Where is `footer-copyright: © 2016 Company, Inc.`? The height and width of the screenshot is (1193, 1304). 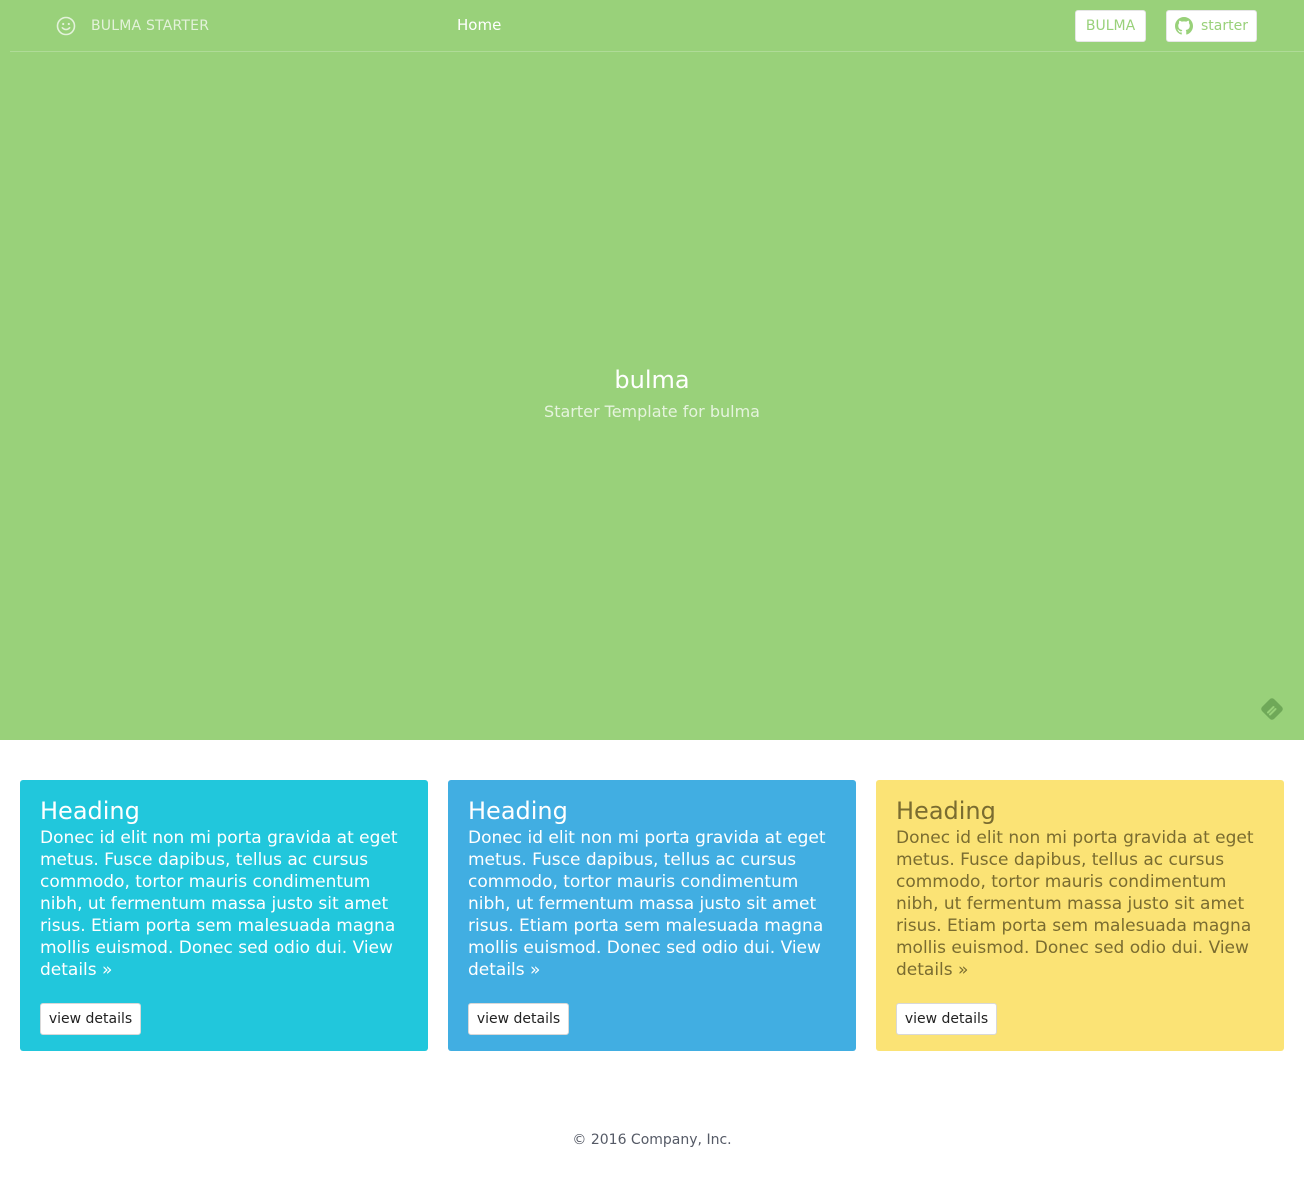
footer-copyright: © 2016 Company, Inc. is located at coordinates (652, 1140).